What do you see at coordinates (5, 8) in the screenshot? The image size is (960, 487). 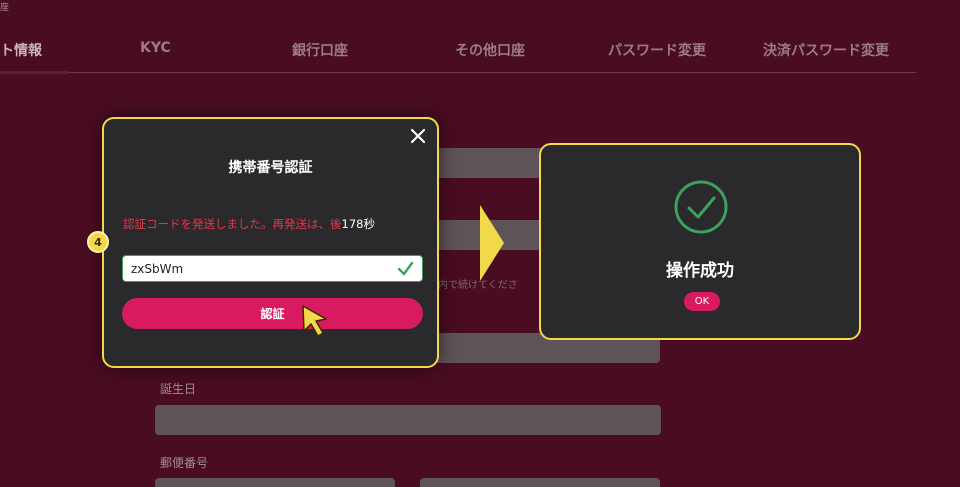 I see `breadcrumb: 座` at bounding box center [5, 8].